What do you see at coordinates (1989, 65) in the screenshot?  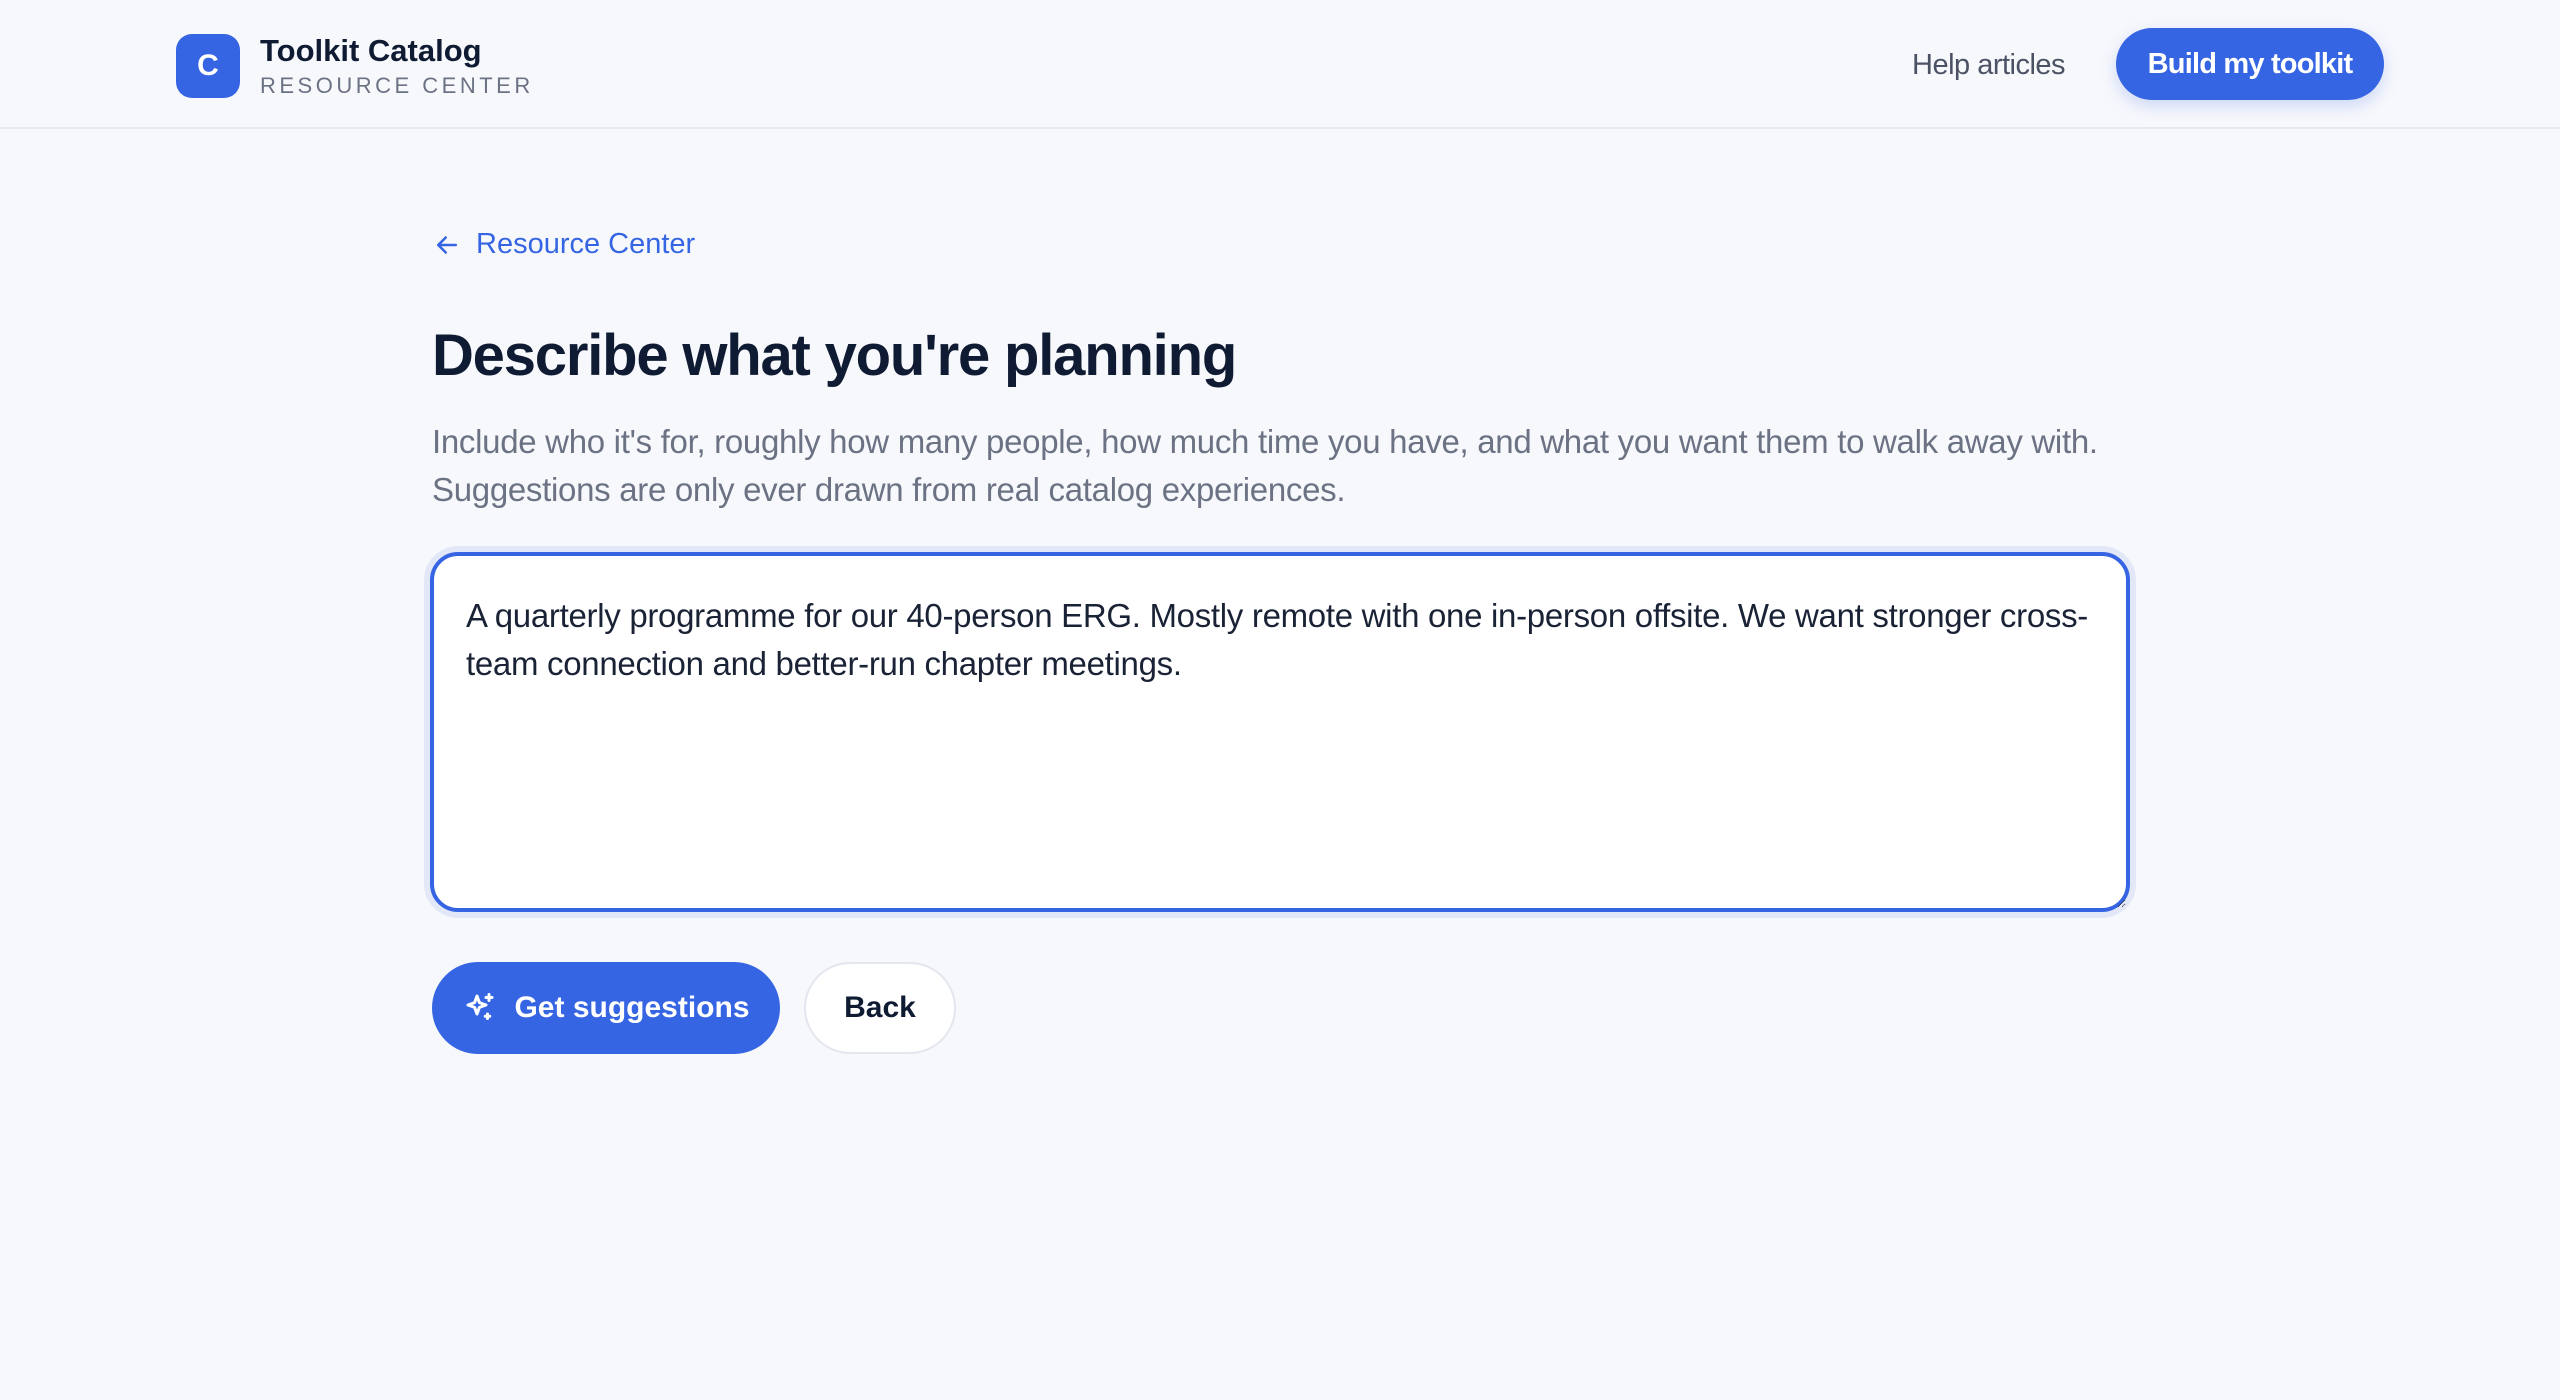 I see `help-articles-link: Help articles` at bounding box center [1989, 65].